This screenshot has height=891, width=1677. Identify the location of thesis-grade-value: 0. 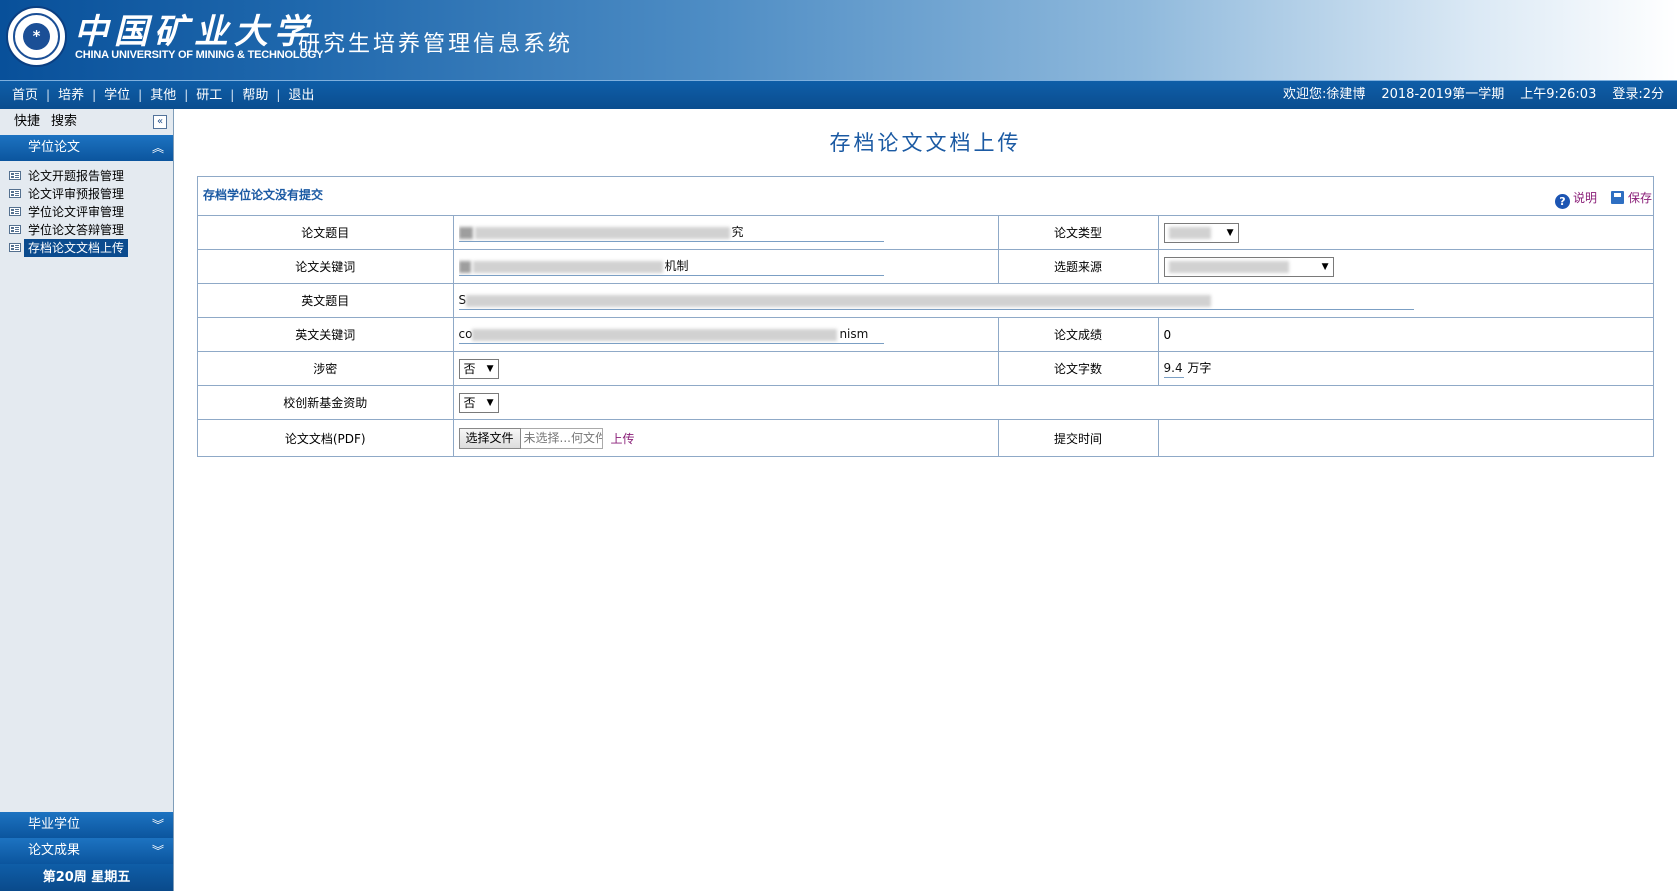
(1405, 334).